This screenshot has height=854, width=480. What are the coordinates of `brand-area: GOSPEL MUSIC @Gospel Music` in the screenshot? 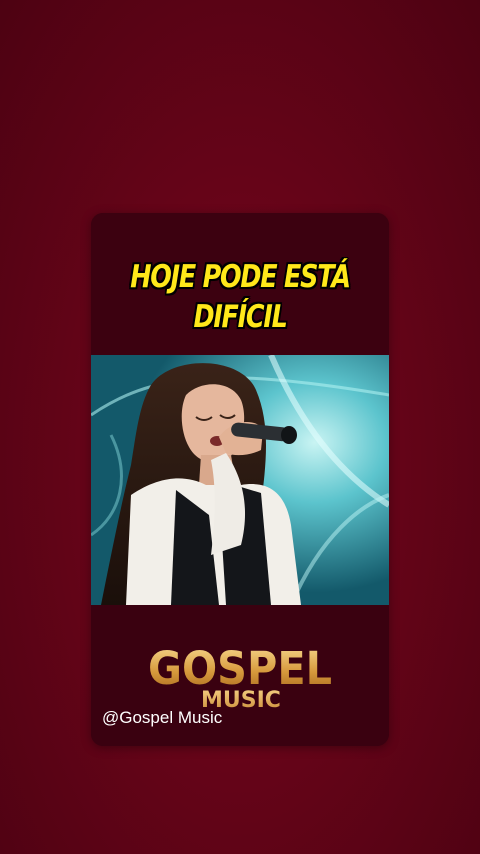 It's located at (240, 675).